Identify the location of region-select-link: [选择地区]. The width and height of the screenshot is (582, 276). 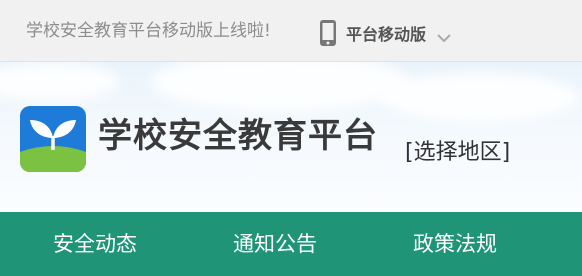
(457, 153).